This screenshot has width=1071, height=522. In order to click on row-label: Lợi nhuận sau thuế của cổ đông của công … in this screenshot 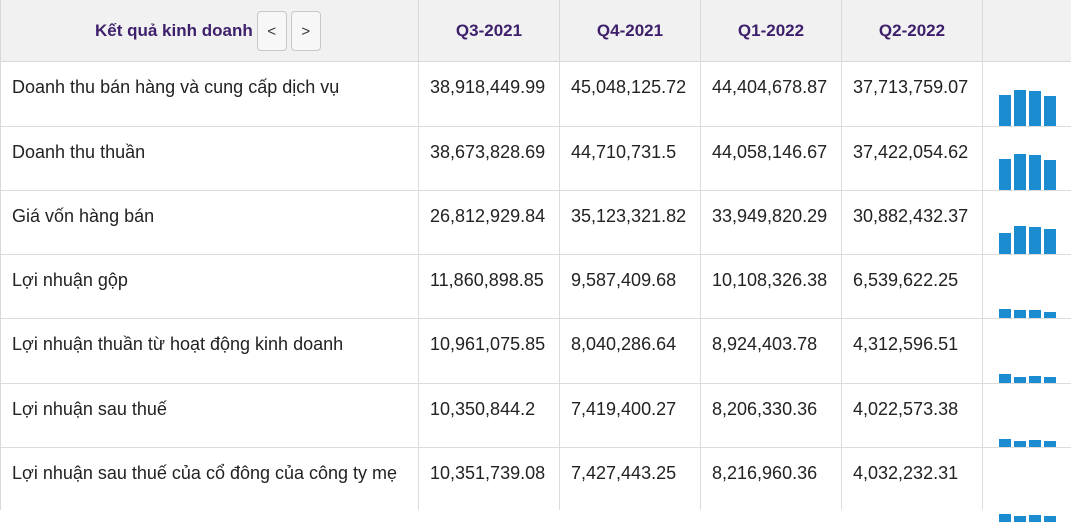, I will do `click(210, 479)`.